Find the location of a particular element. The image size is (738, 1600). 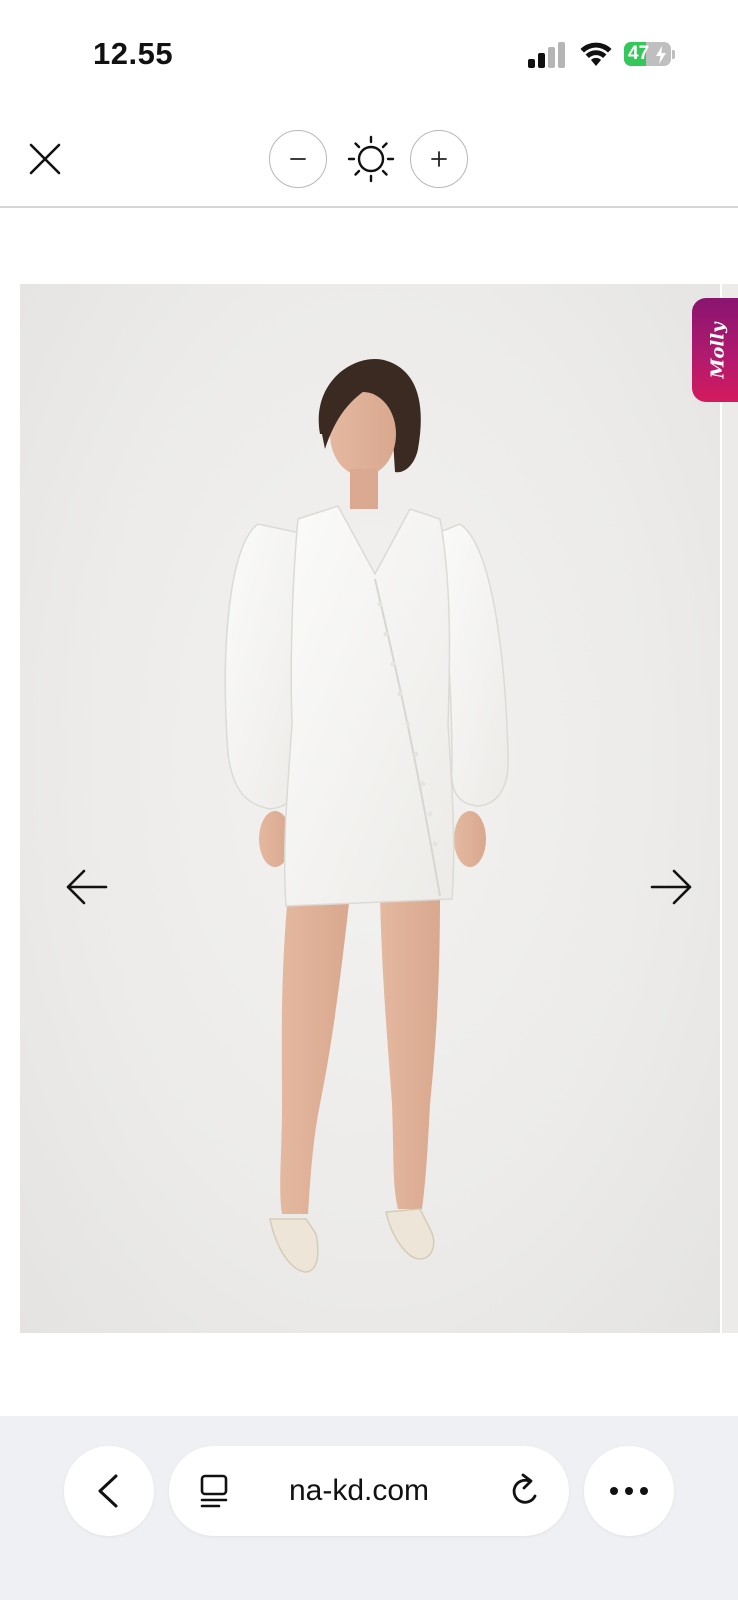

browser-bottom-bar: na-kd.com is located at coordinates (369, 1508).